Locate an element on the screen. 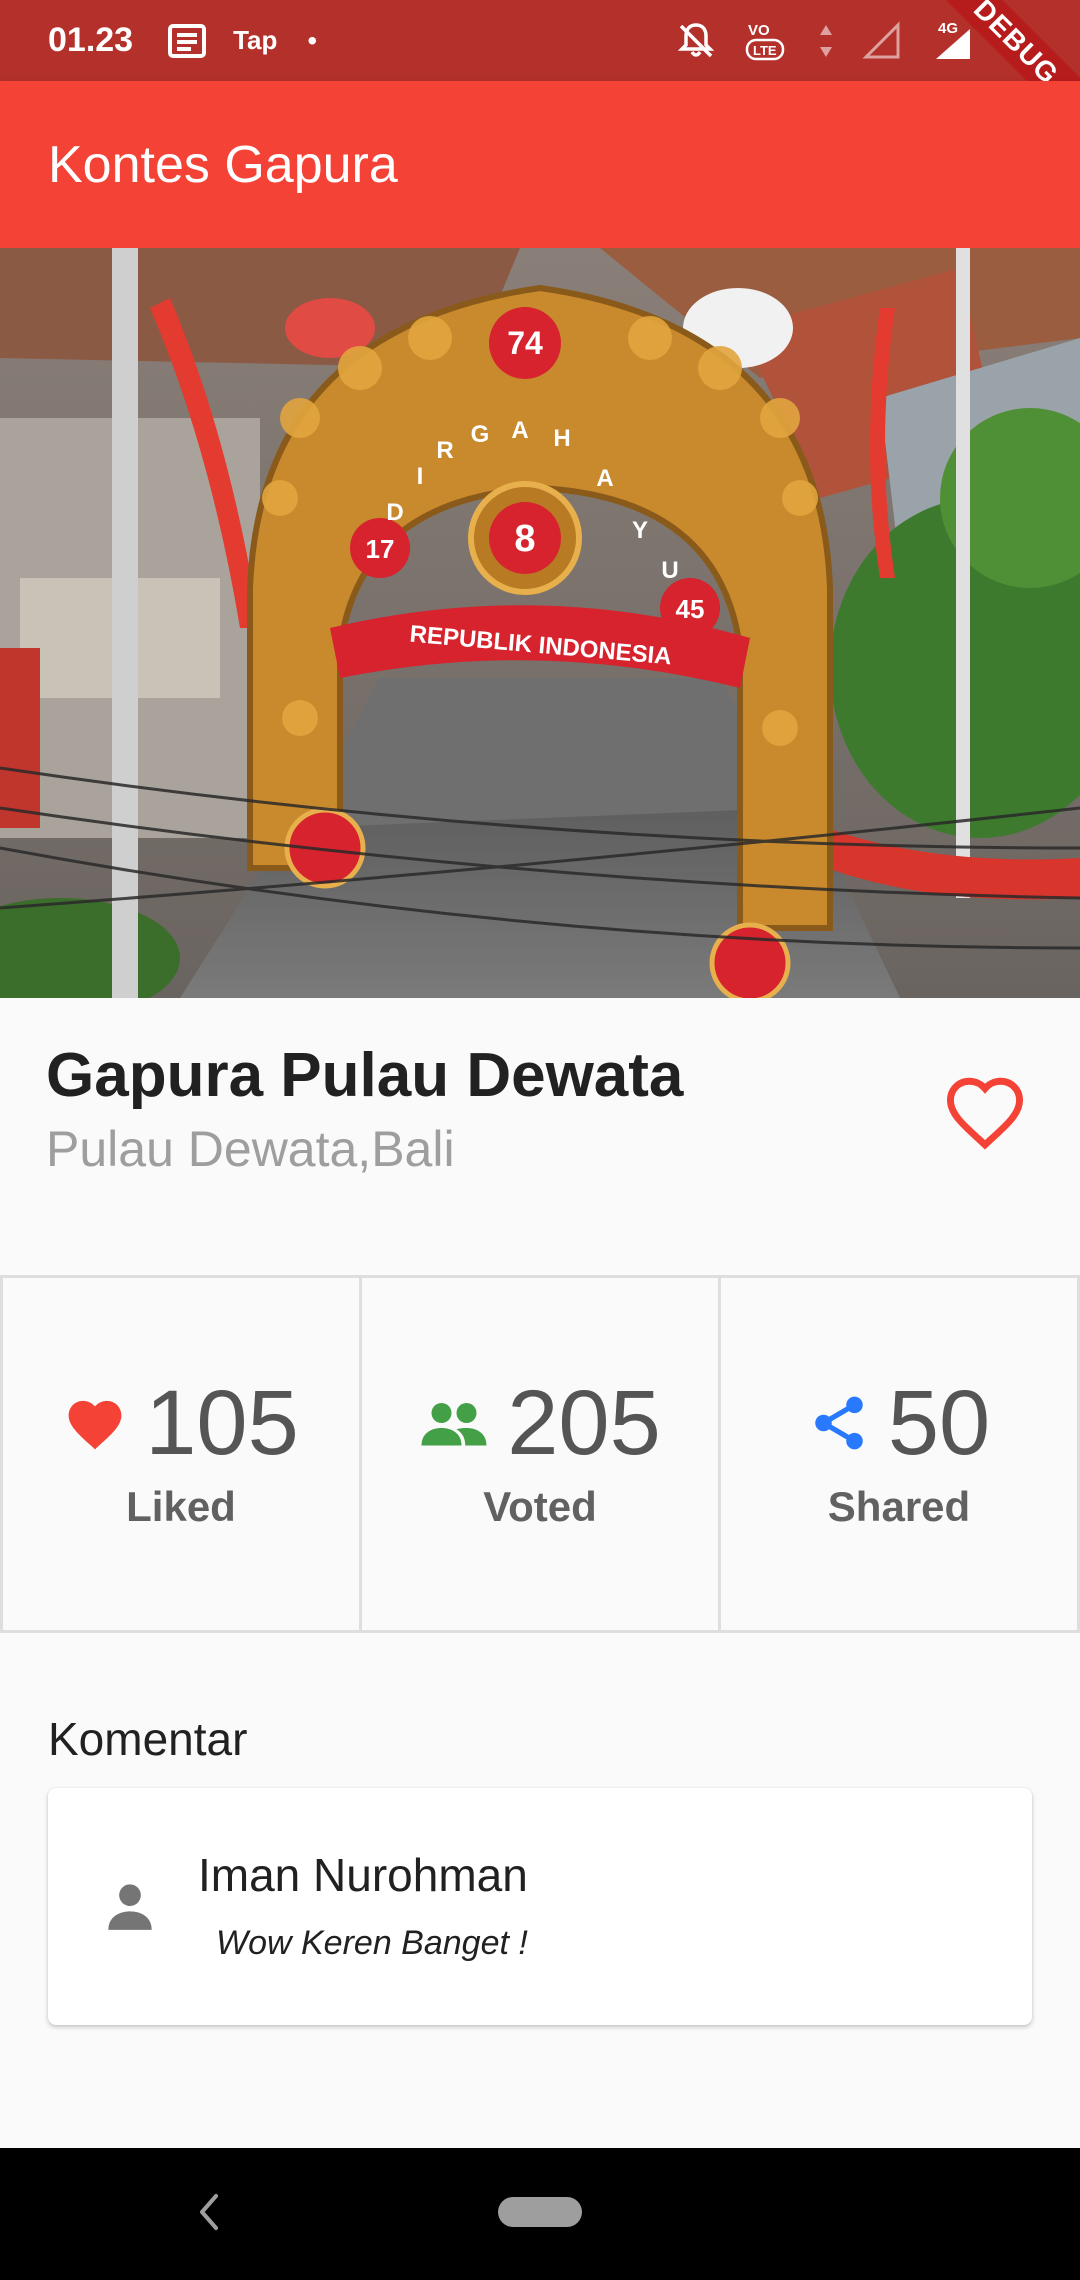  back-icon is located at coordinates (208, 2214).